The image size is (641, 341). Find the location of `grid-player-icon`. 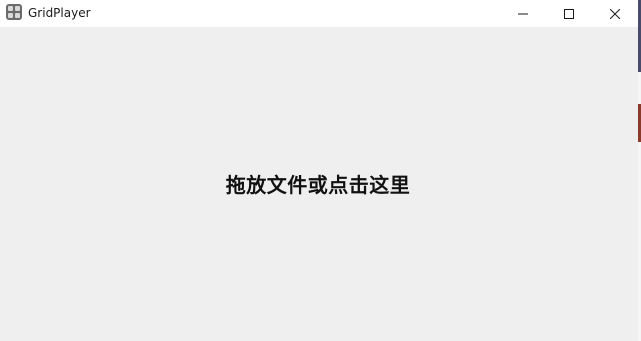

grid-player-icon is located at coordinates (14, 12).